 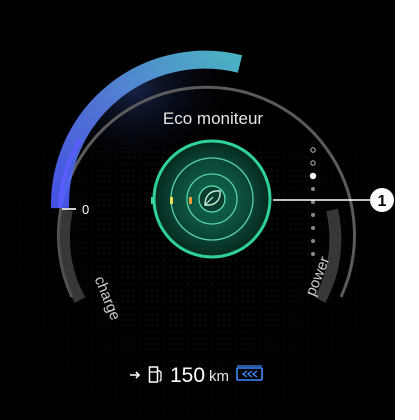 I want to click on marker-green, so click(x=152, y=200).